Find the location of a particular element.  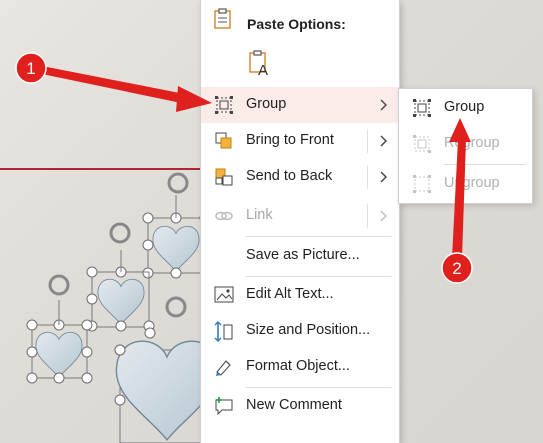

svg-text: A is located at coordinates (263, 69).